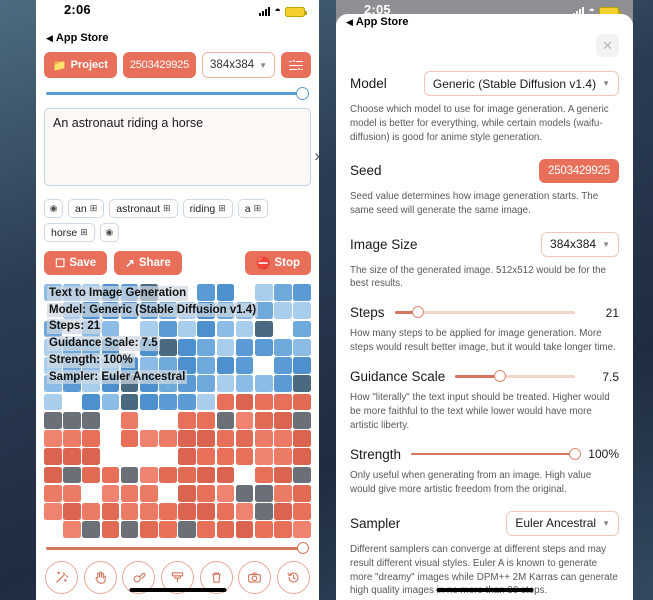 This screenshot has height=600, width=653. I want to click on close-icon: ✕, so click(607, 45).